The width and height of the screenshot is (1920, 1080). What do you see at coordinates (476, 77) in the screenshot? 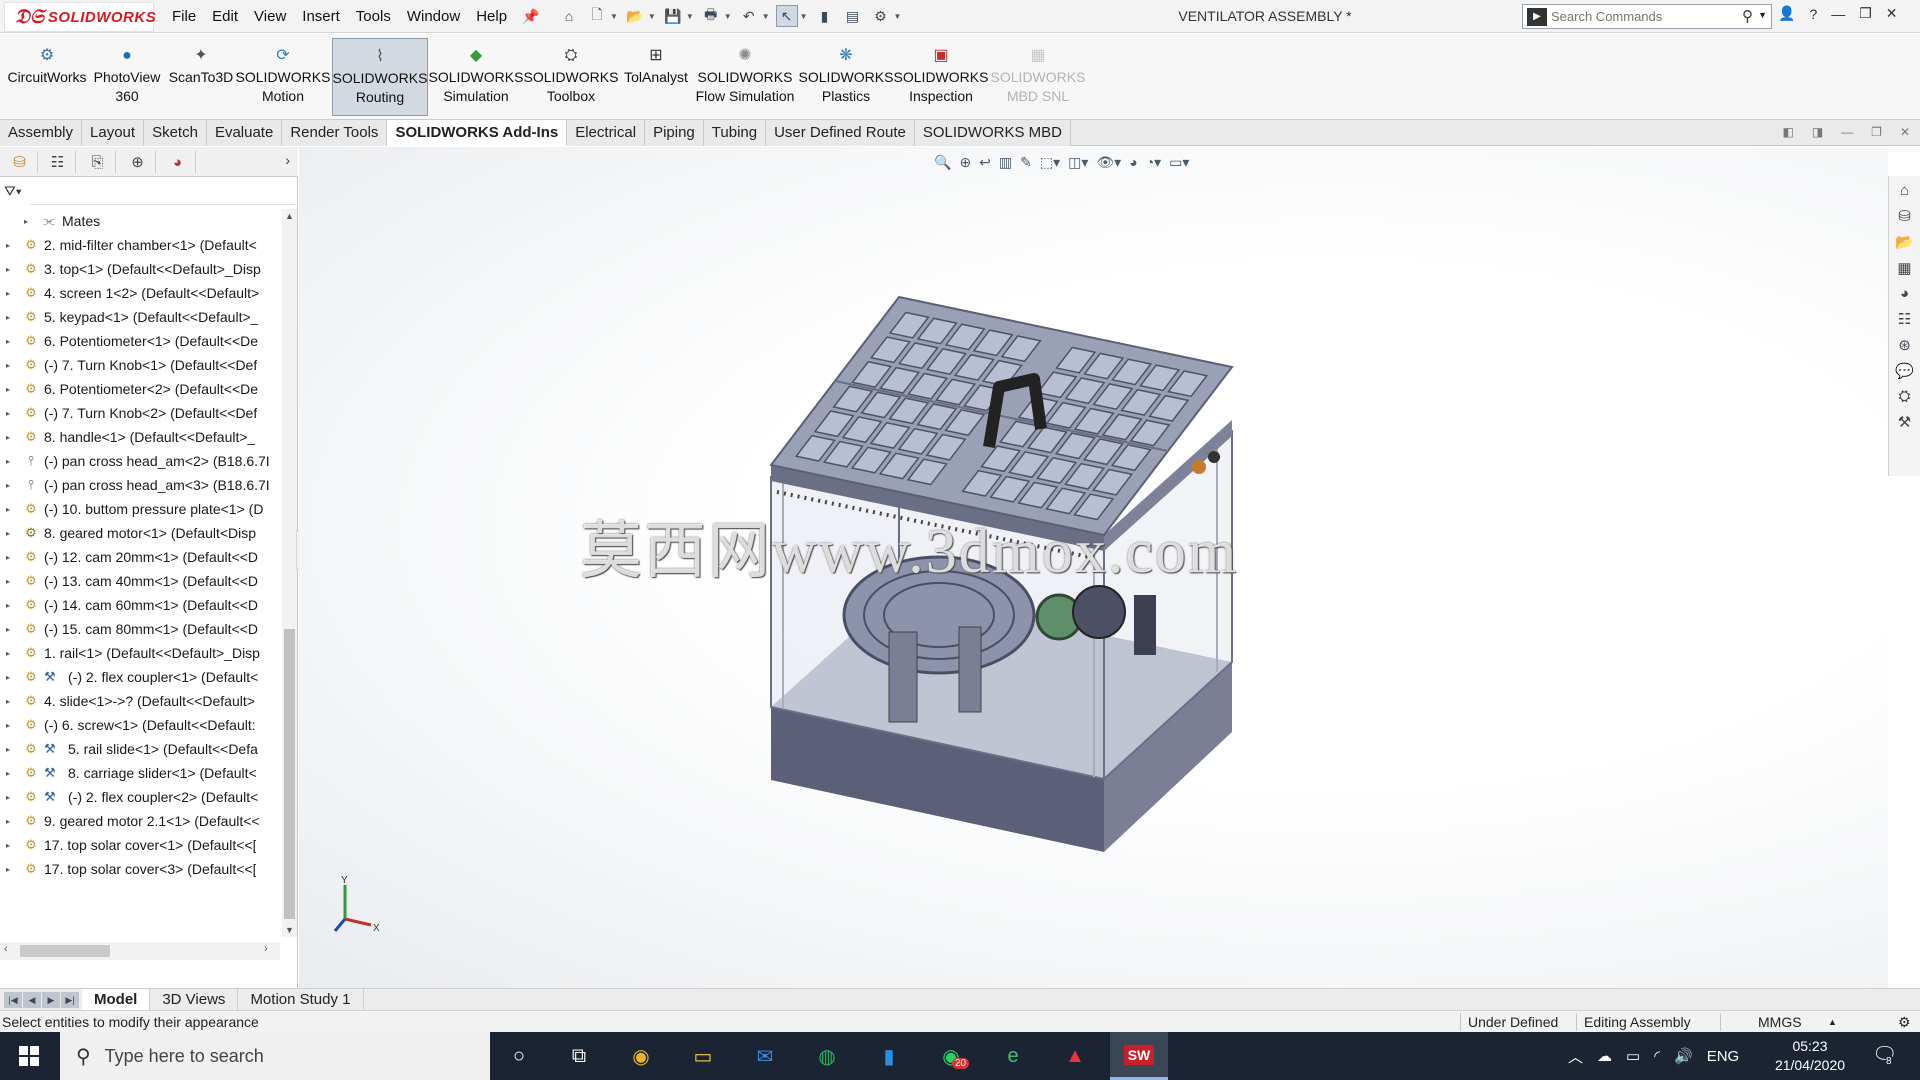
I see `simulation-button: ◆ SOLIDWORKS Simulation` at bounding box center [476, 77].